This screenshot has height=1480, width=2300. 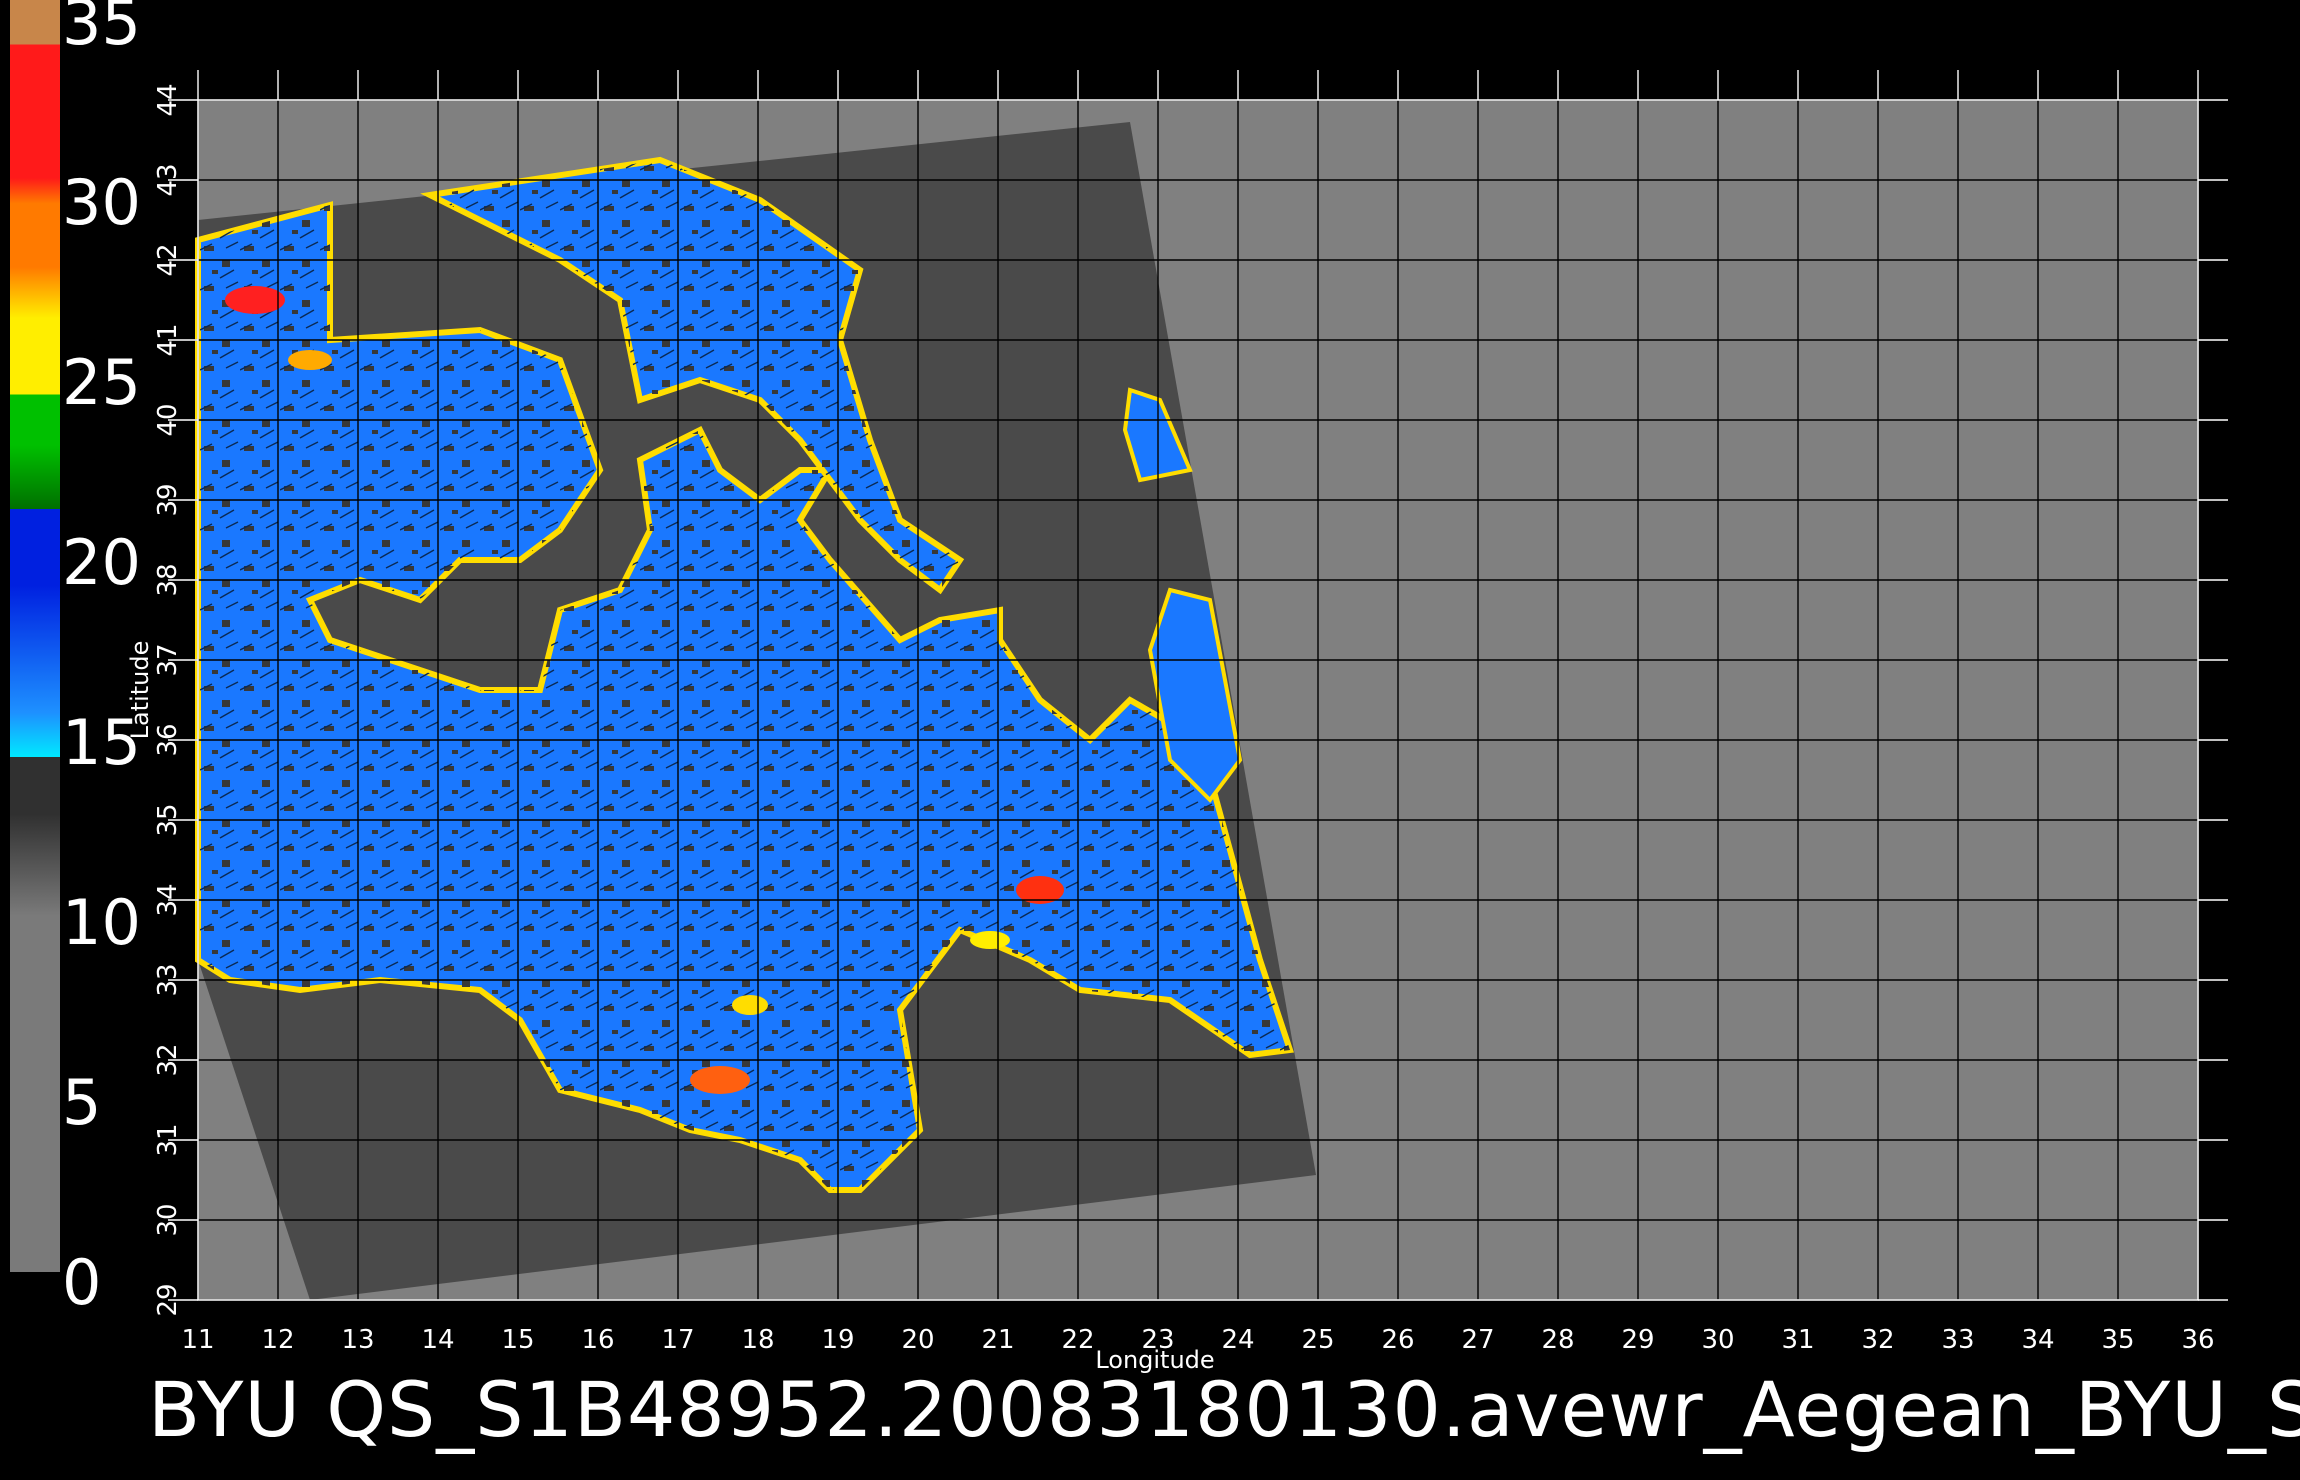 I want to click on y-tick-label: 30, so click(x=168, y=1219).